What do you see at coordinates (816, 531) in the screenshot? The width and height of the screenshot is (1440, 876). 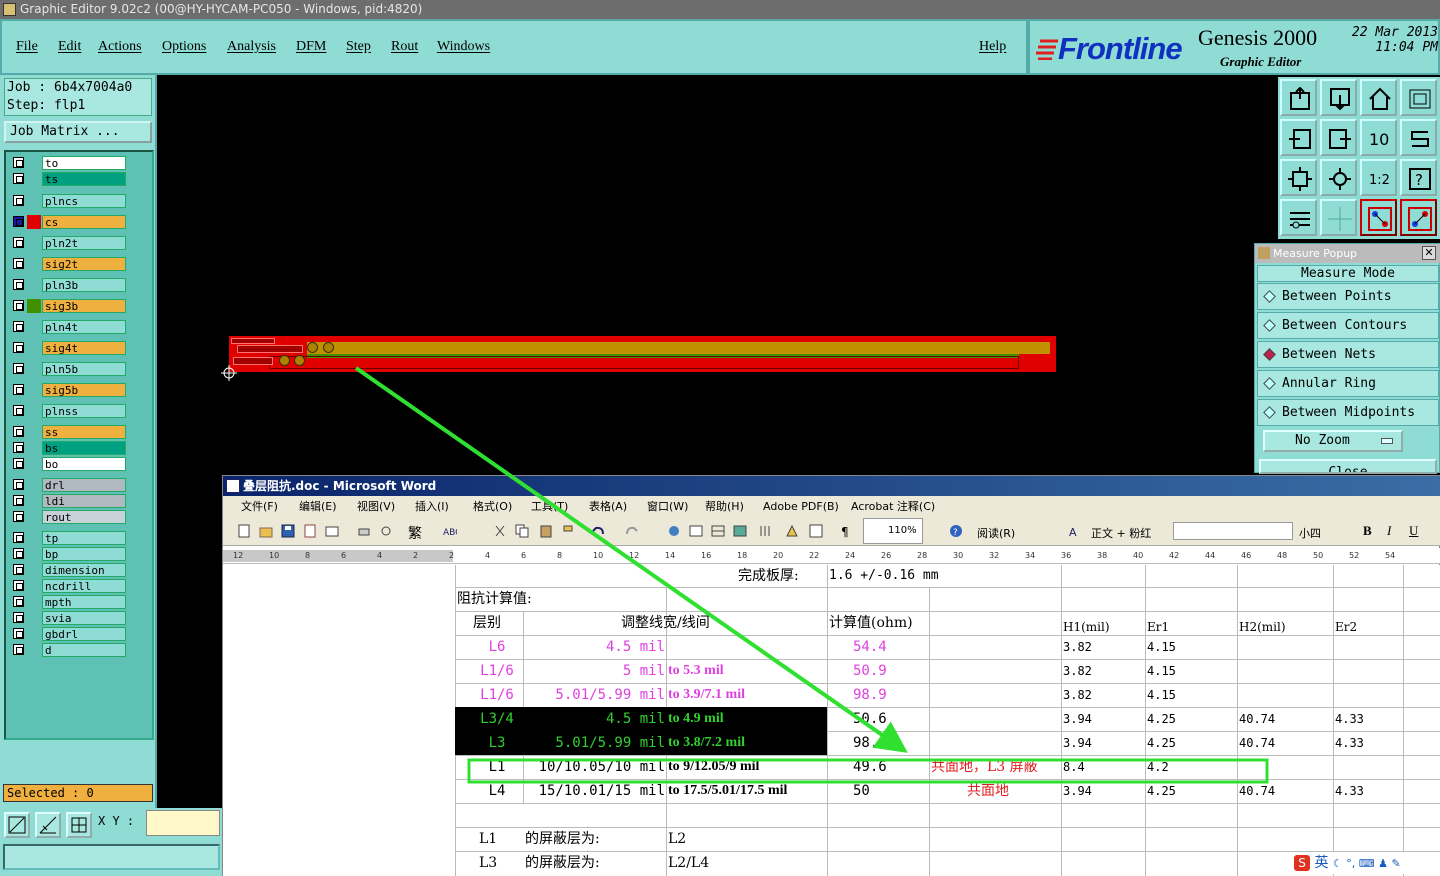 I see `document-map-icon` at bounding box center [816, 531].